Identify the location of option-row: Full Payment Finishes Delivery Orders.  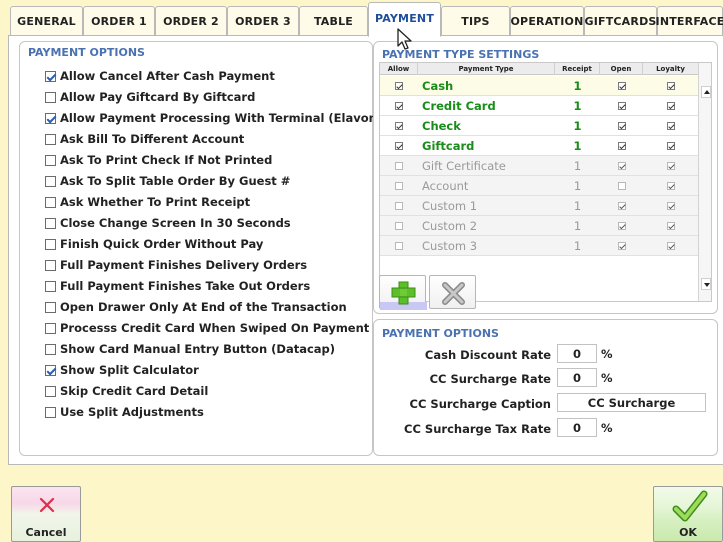
(176, 265).